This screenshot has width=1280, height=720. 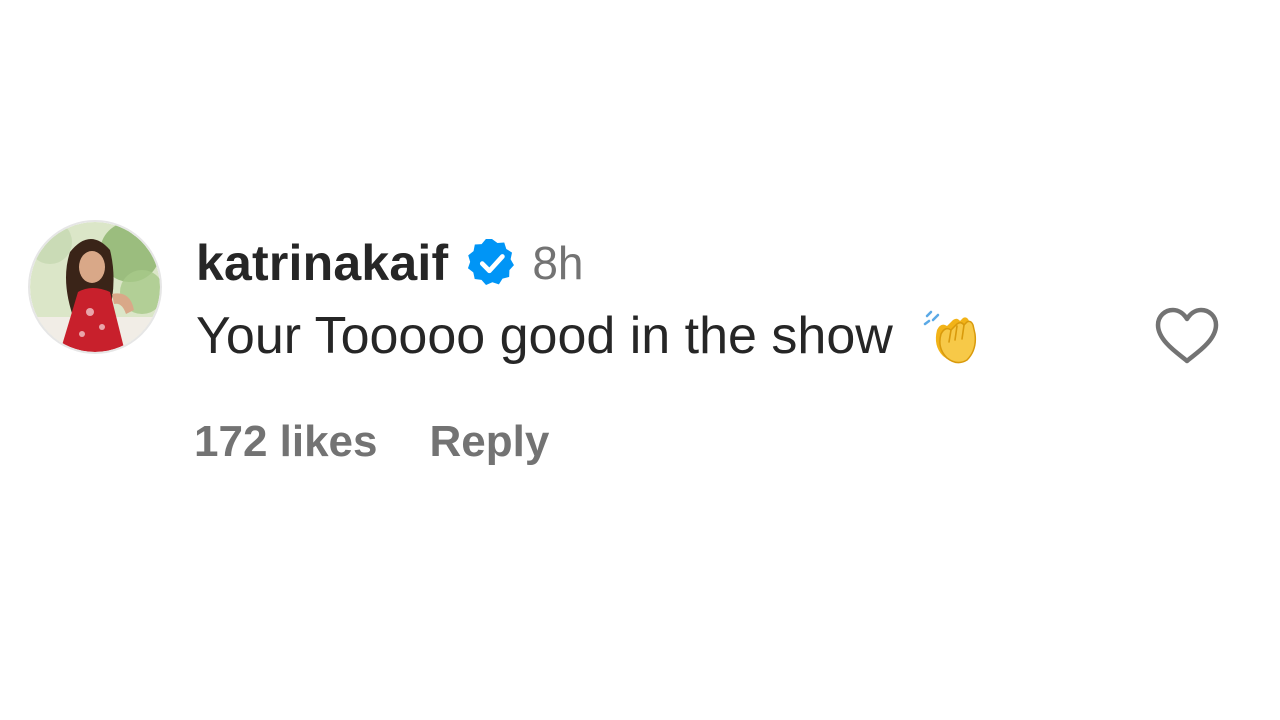 I want to click on like-button, so click(x=1187, y=336).